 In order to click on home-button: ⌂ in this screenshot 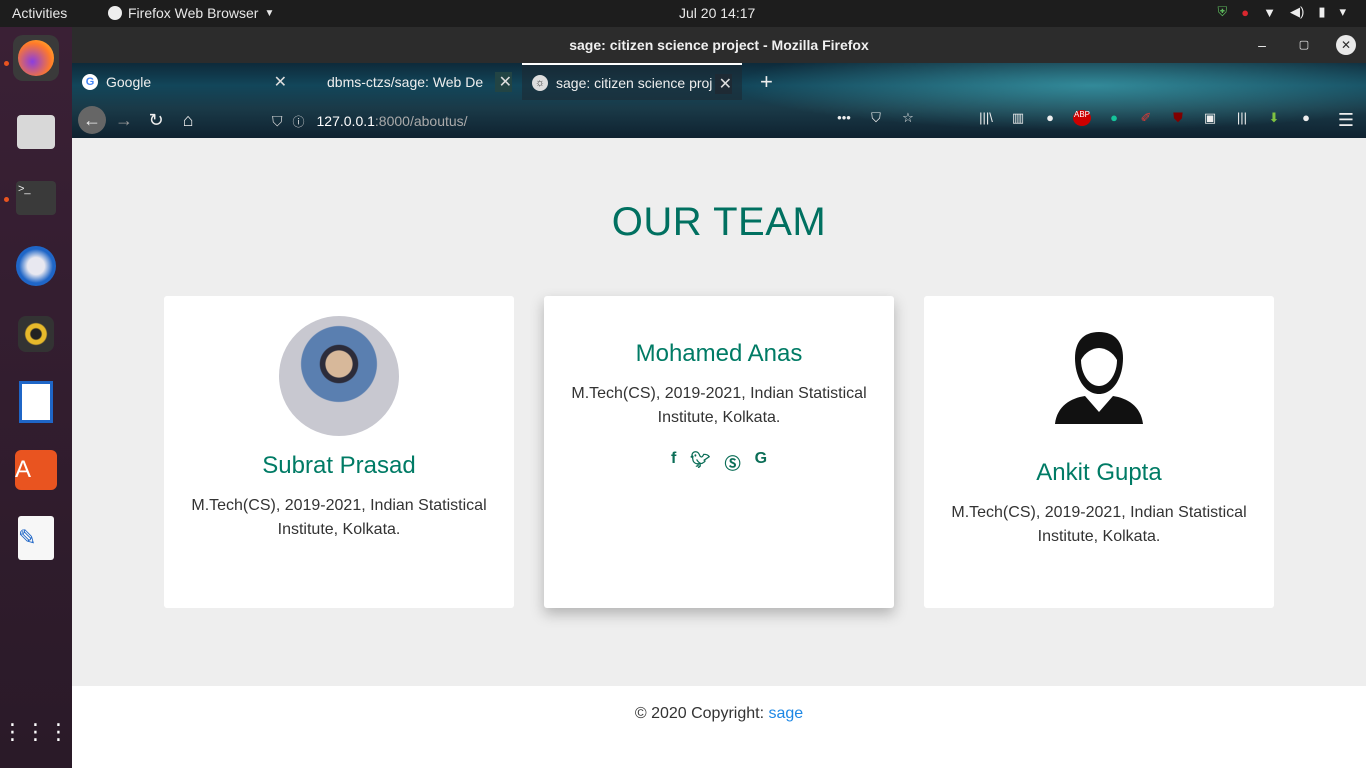, I will do `click(188, 120)`.